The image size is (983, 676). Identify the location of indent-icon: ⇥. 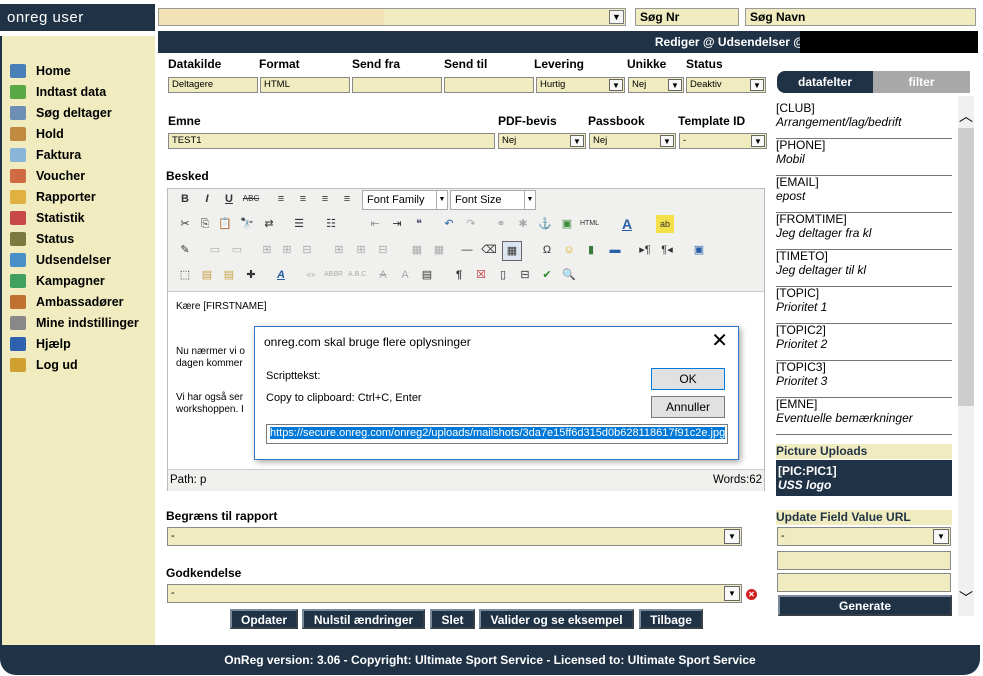
(397, 224).